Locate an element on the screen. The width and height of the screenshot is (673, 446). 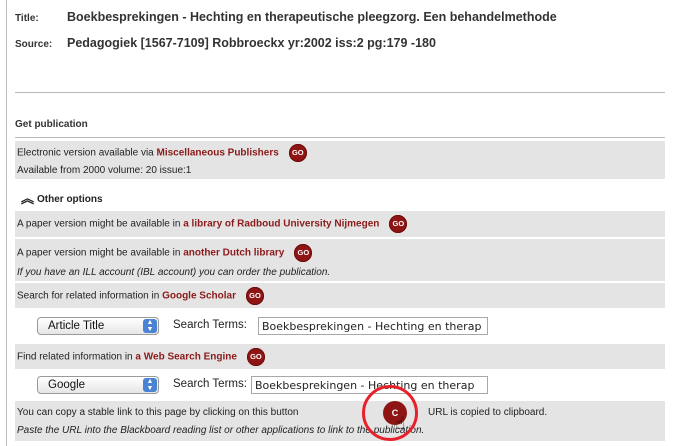
search-engine-select: Google ▲ ▼ is located at coordinates (98, 385).